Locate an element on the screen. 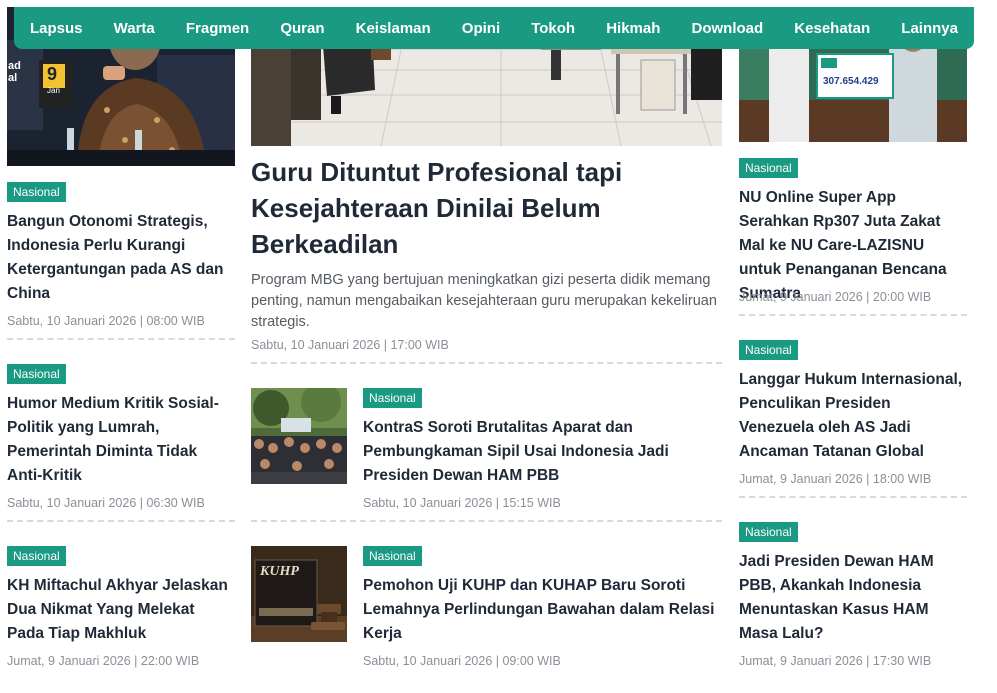 The width and height of the screenshot is (997, 693). speaker-backdrop-month: Jan is located at coordinates (53, 90).